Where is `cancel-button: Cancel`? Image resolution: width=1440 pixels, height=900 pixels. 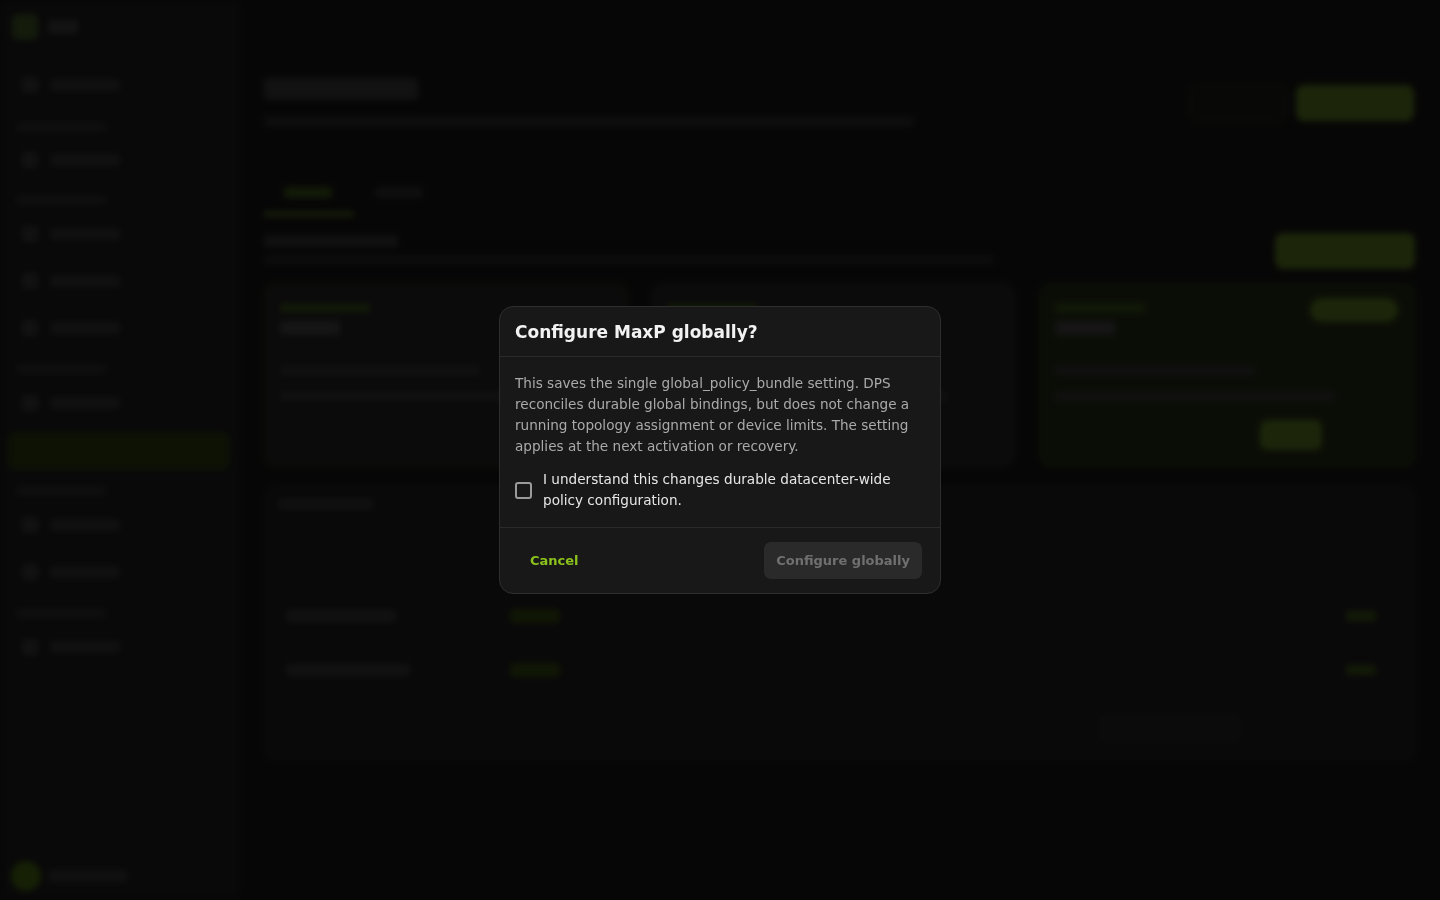 cancel-button: Cancel is located at coordinates (554, 560).